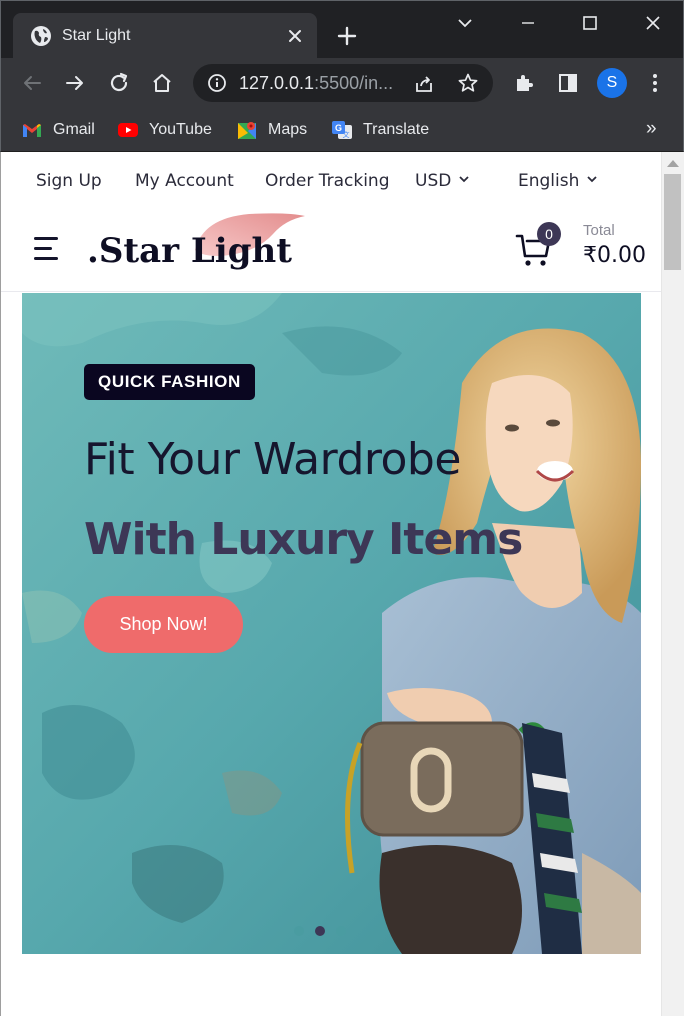 This screenshot has width=684, height=1016. Describe the element at coordinates (528, 23) in the screenshot. I see `minimize-icon` at that location.